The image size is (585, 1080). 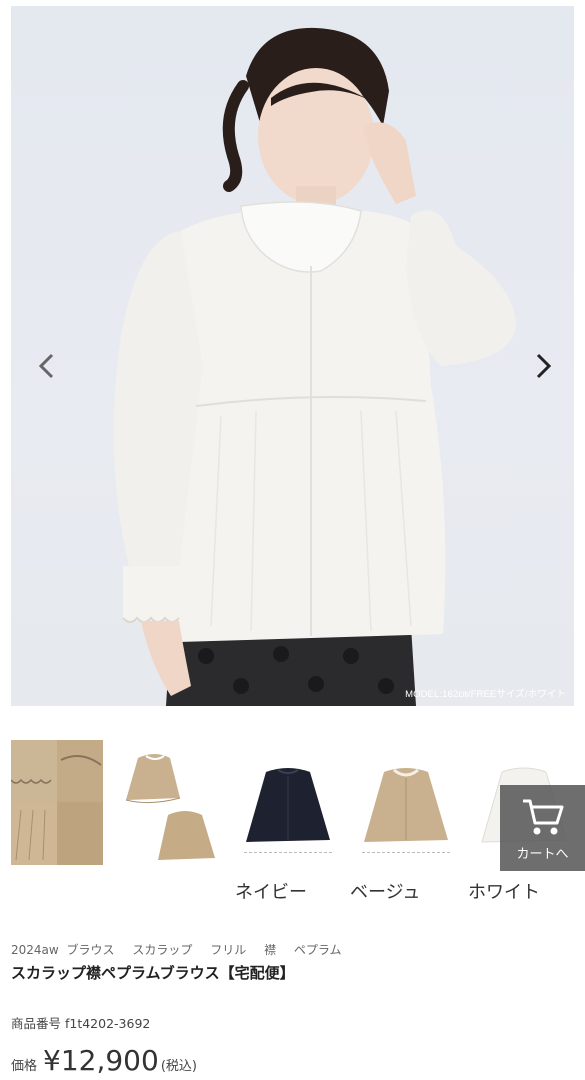 What do you see at coordinates (288, 802) in the screenshot?
I see `thumbnail-navy` at bounding box center [288, 802].